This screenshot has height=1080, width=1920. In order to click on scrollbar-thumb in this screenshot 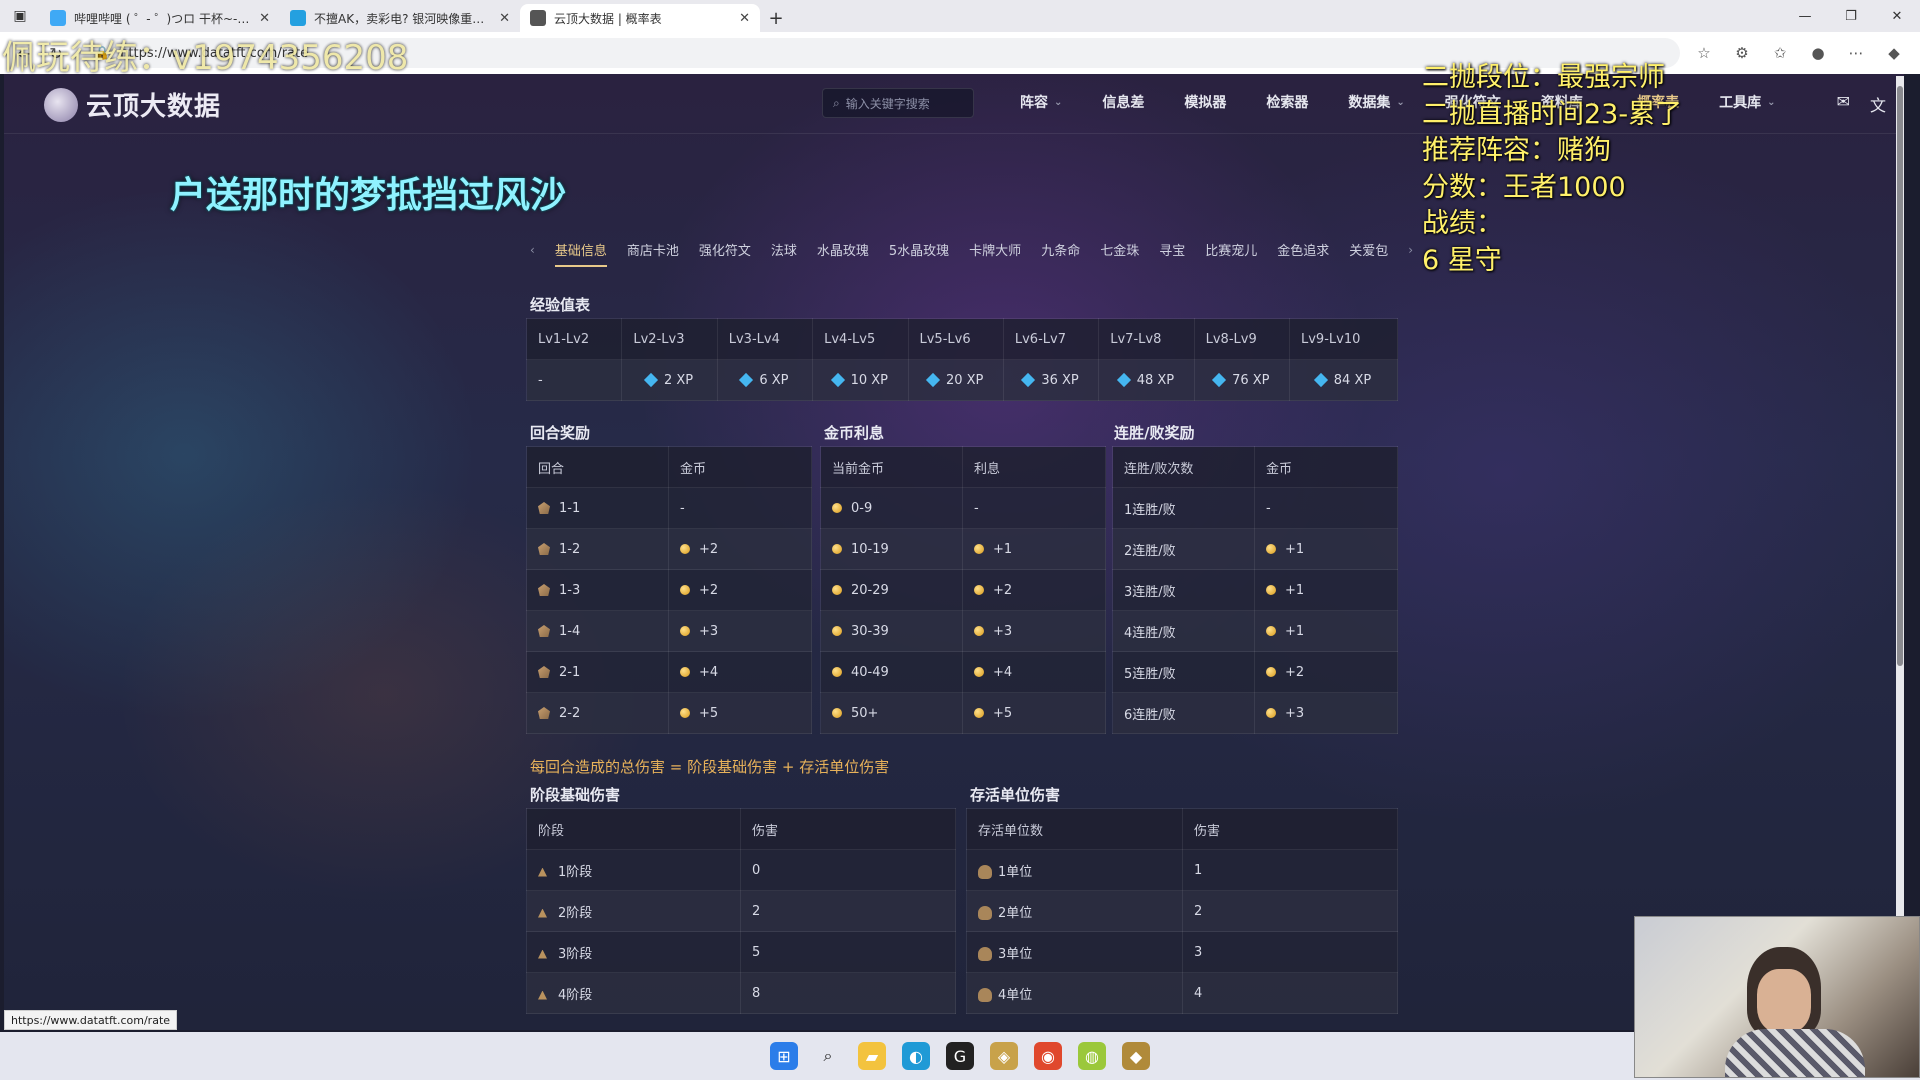, I will do `click(1900, 376)`.